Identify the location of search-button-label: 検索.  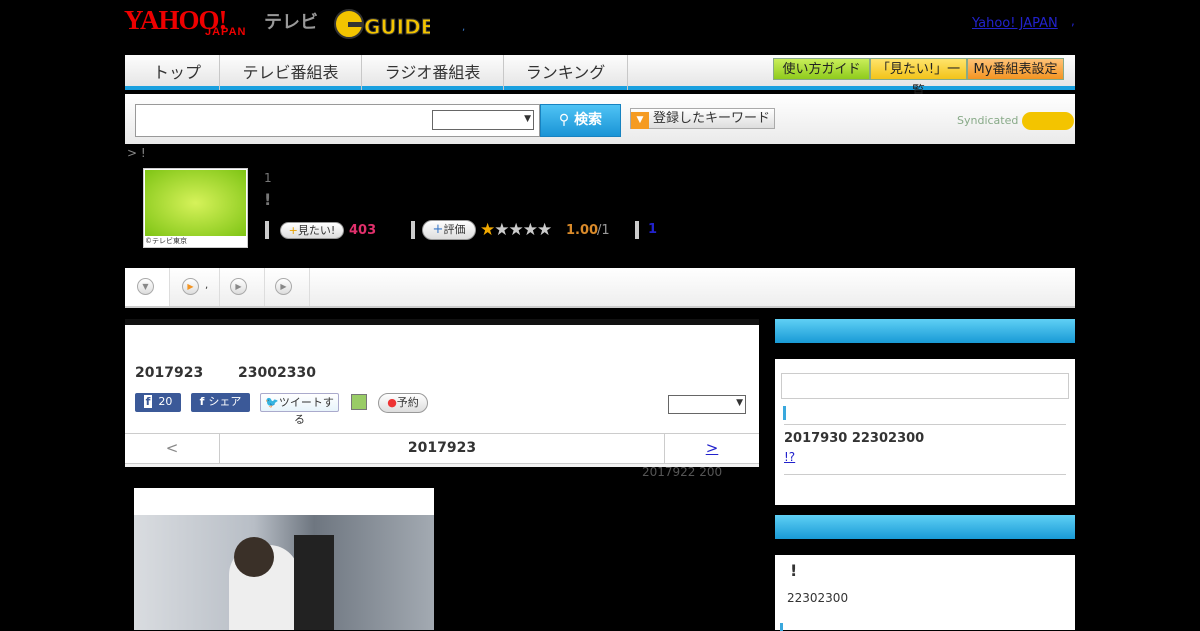
(588, 120).